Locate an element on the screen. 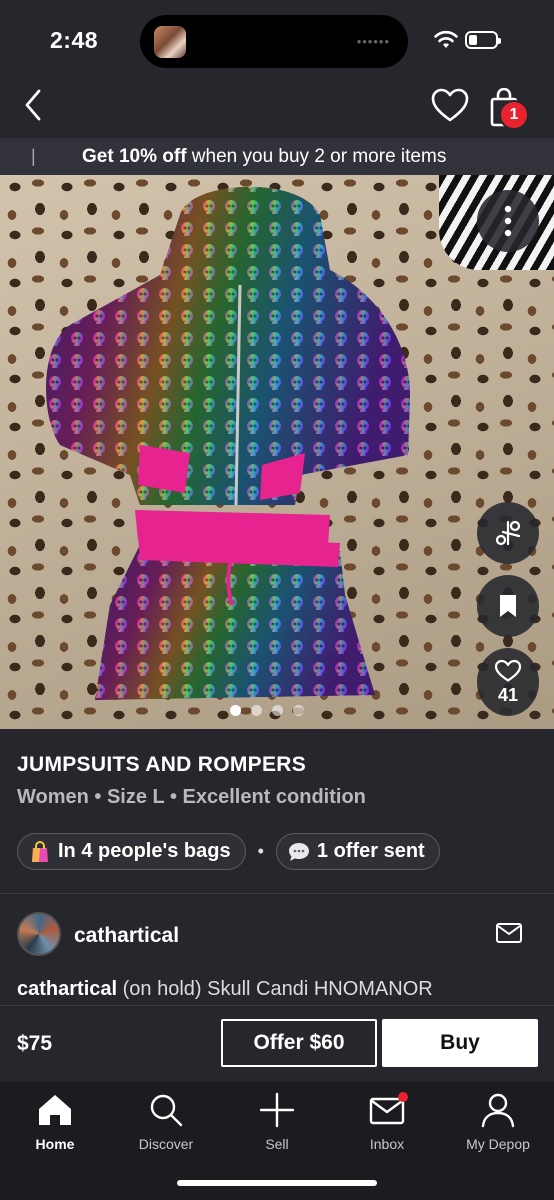 This screenshot has width=554, height=1200. bag-count-badge: 1 is located at coordinates (514, 115).